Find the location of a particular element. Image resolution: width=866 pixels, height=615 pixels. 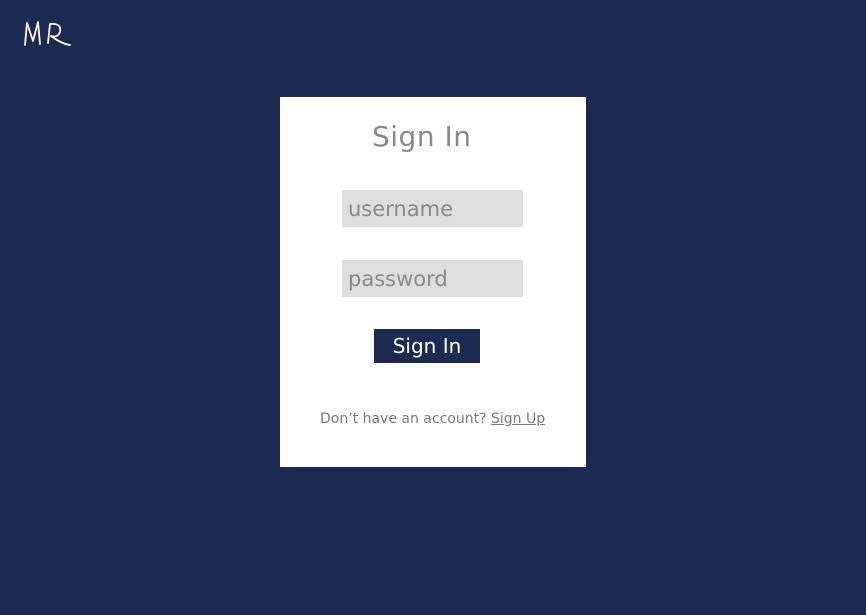

username-input is located at coordinates (432, 208).